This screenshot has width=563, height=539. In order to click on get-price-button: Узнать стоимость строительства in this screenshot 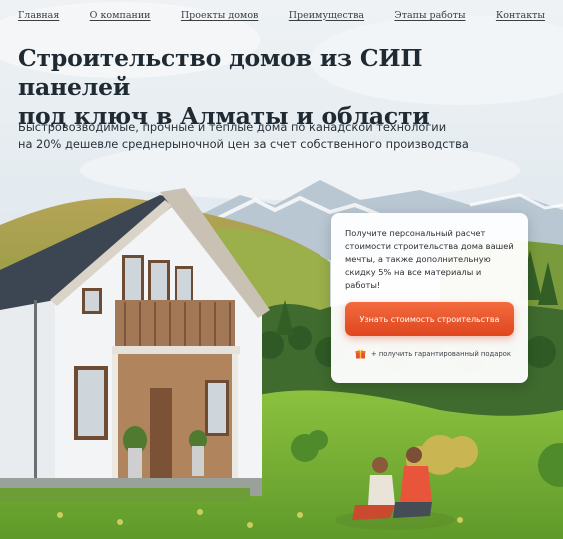, I will do `click(429, 319)`.